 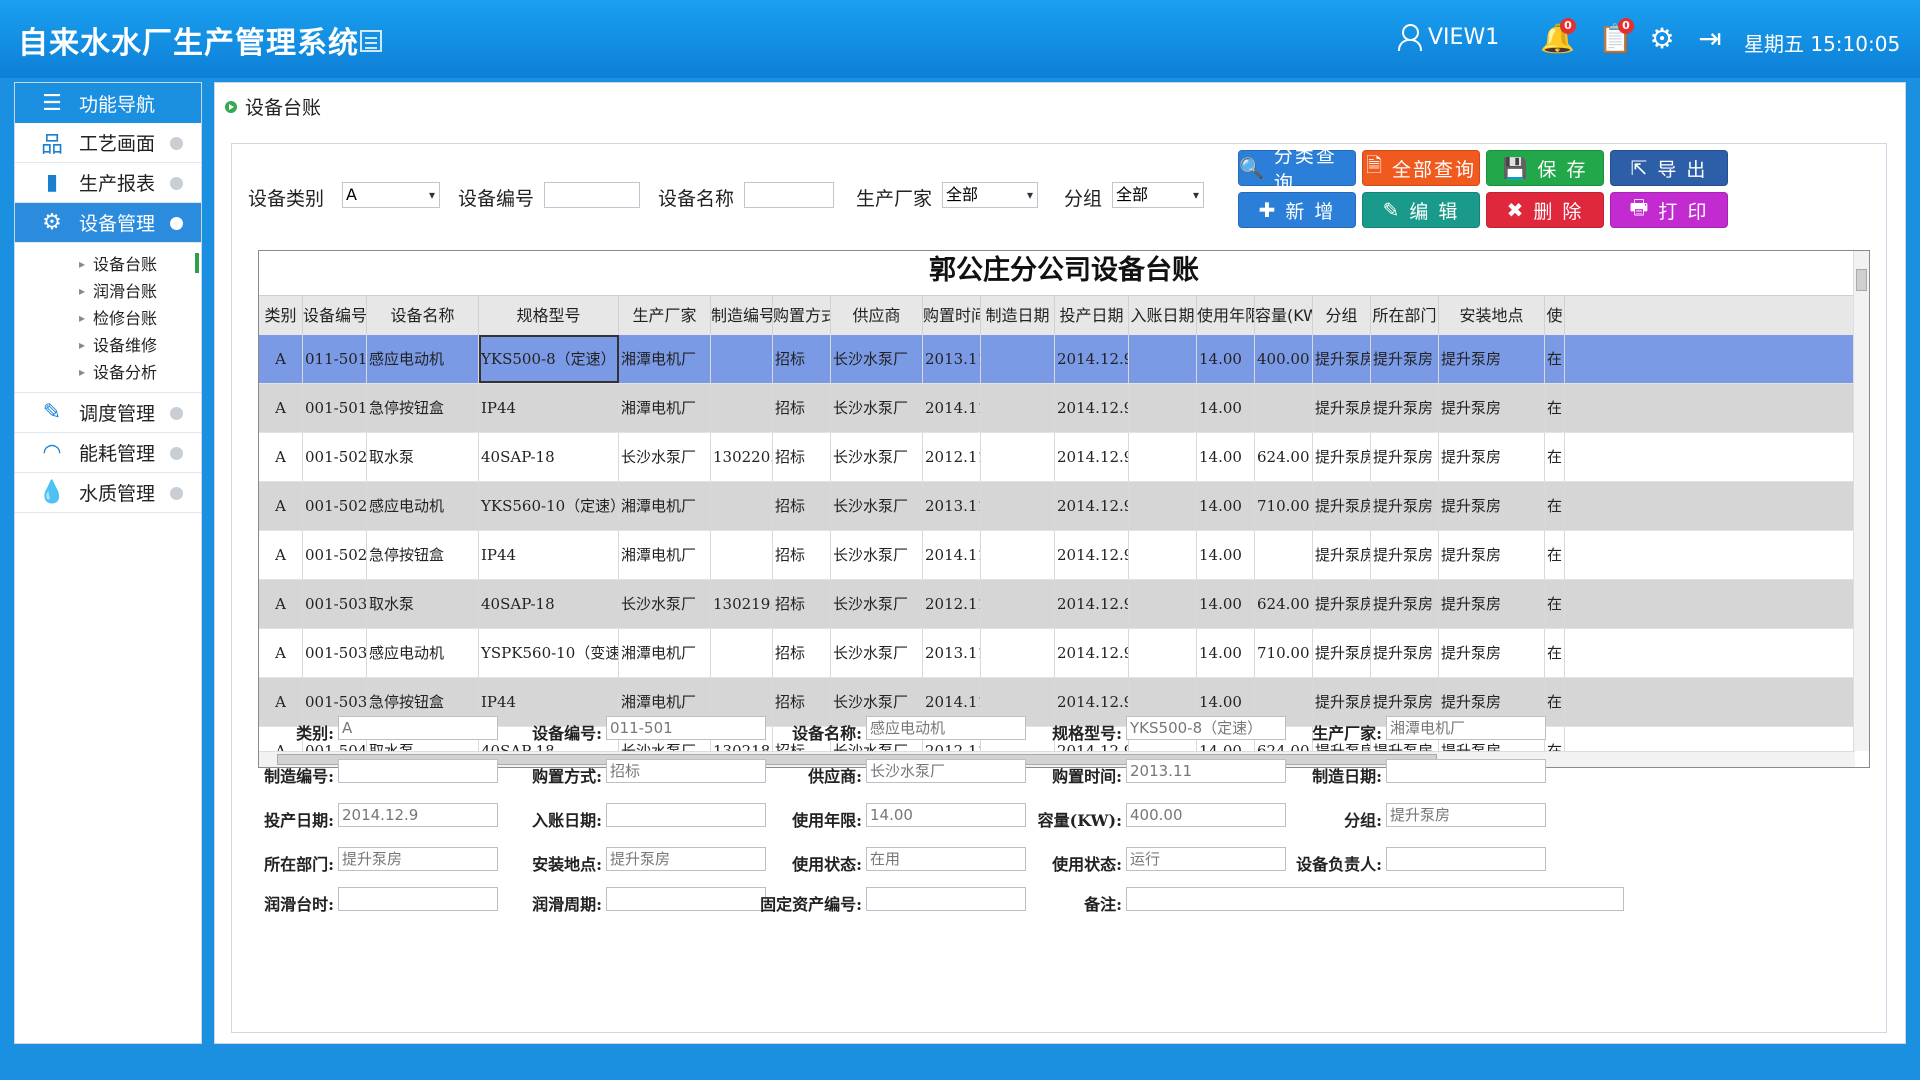 What do you see at coordinates (1092, 315) in the screenshot?
I see `column-header: 投产日期` at bounding box center [1092, 315].